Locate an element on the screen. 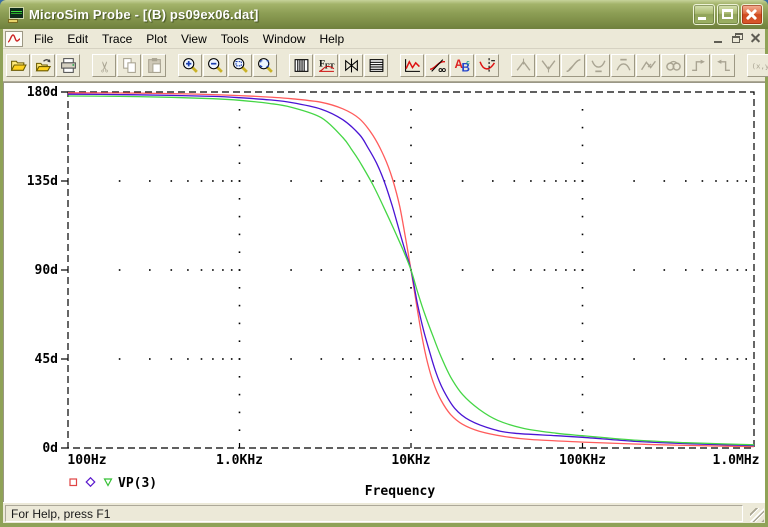 The image size is (768, 527). zoom-out-icon is located at coordinates (215, 65).